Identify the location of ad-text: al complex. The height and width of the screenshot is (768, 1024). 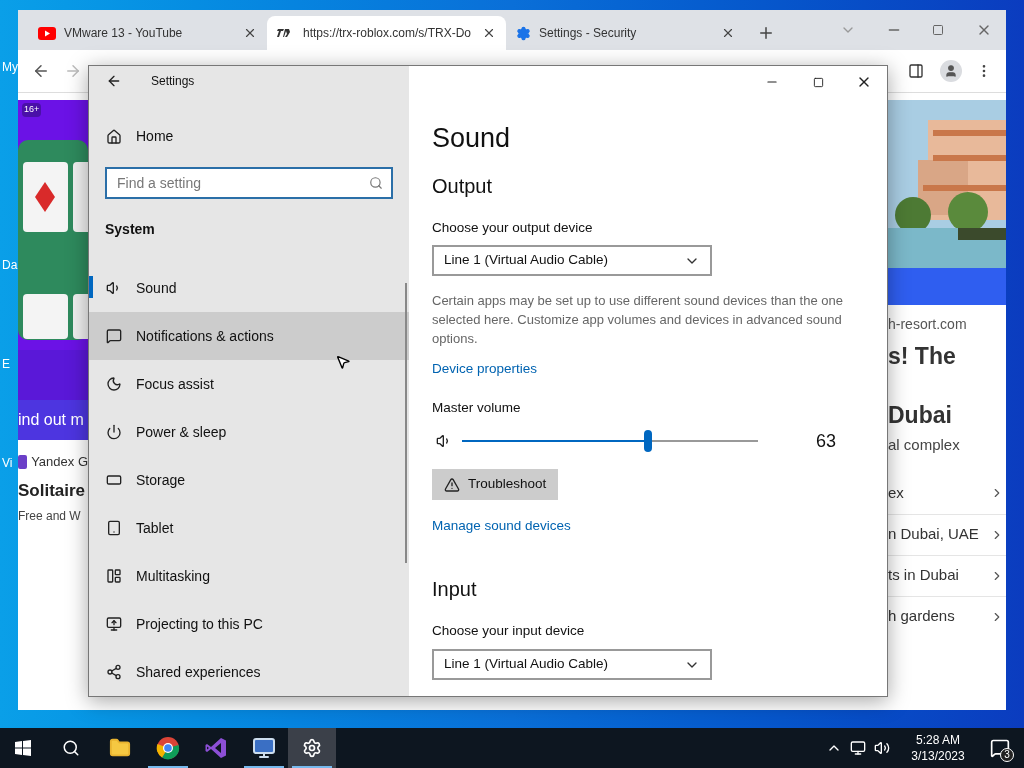
(924, 445).